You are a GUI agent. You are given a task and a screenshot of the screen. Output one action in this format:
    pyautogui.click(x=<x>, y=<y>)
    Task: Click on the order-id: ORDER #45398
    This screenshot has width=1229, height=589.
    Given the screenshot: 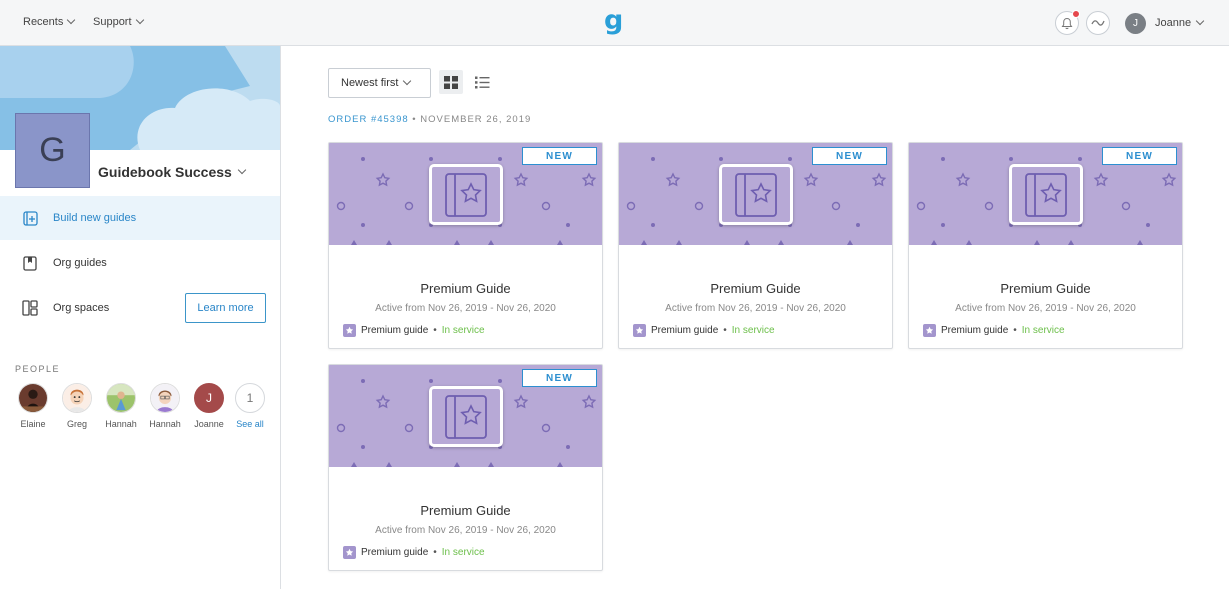 What is the action you would take?
    pyautogui.click(x=368, y=119)
    